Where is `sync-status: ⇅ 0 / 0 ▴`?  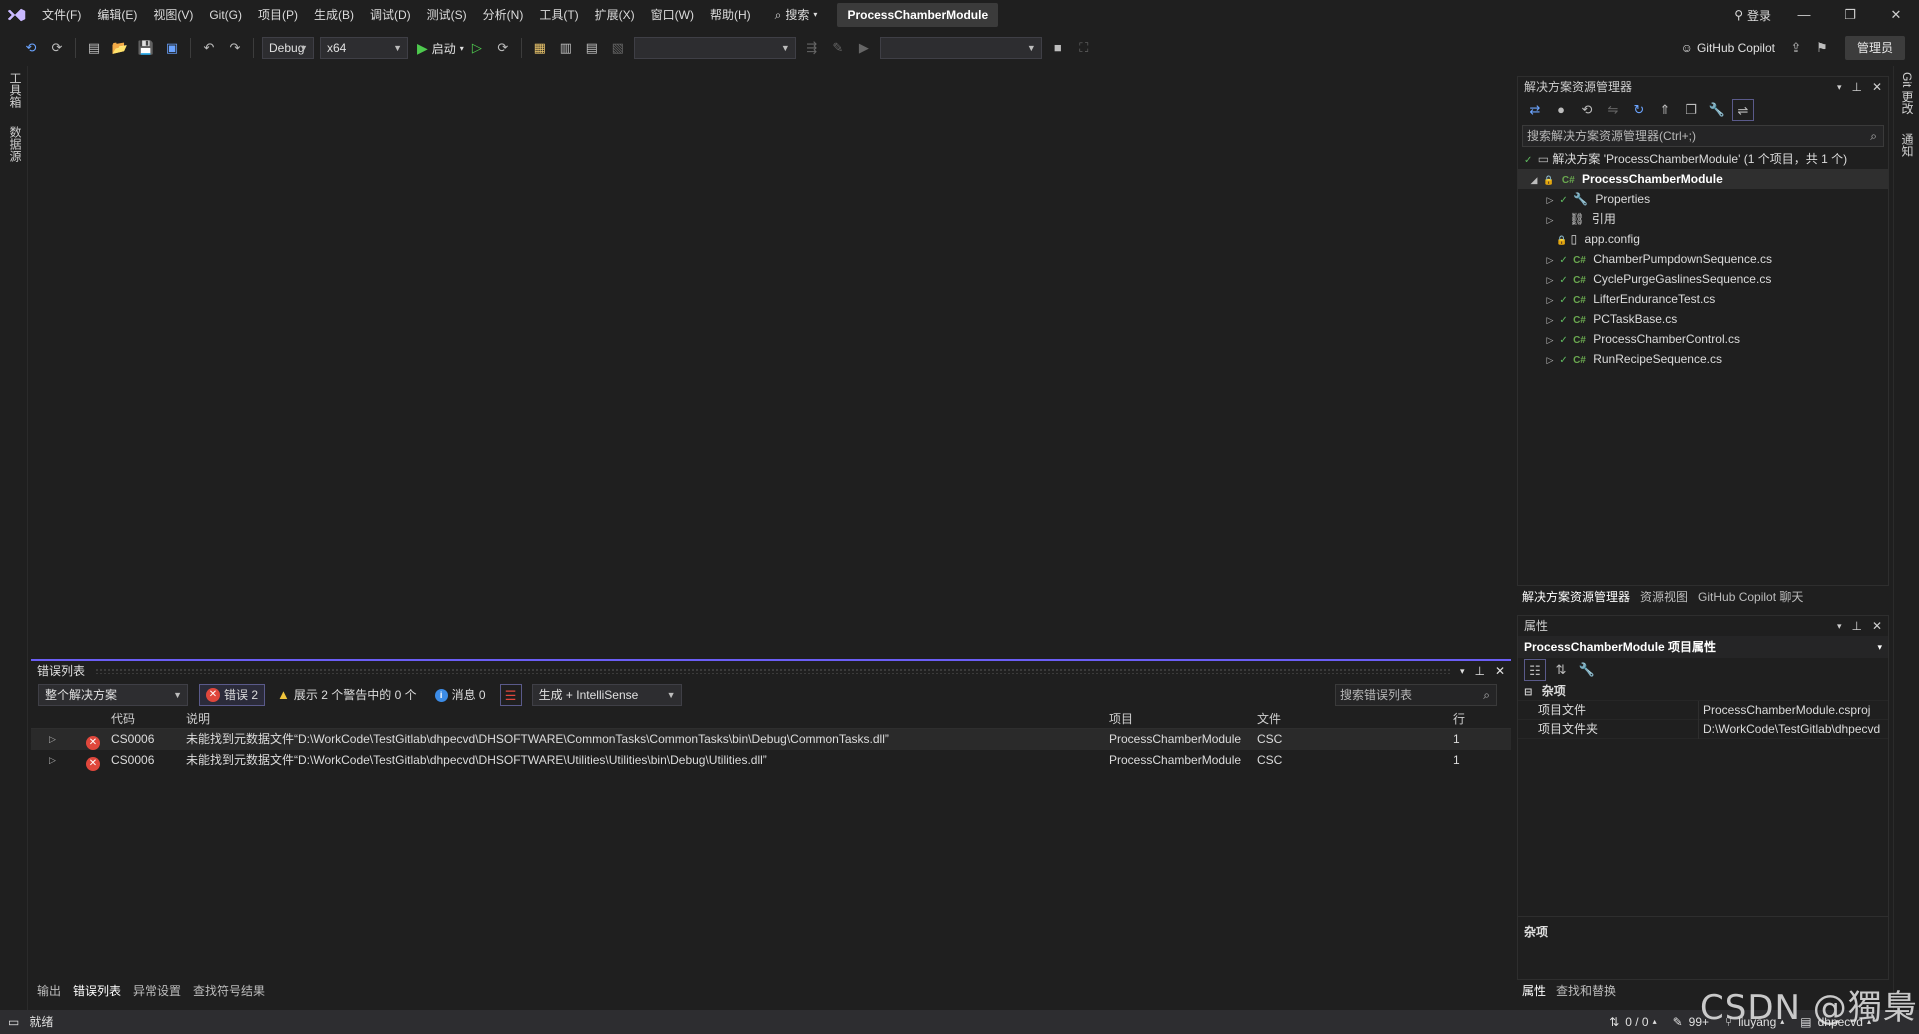 sync-status: ⇅ 0 / 0 ▴ is located at coordinates (1632, 1022).